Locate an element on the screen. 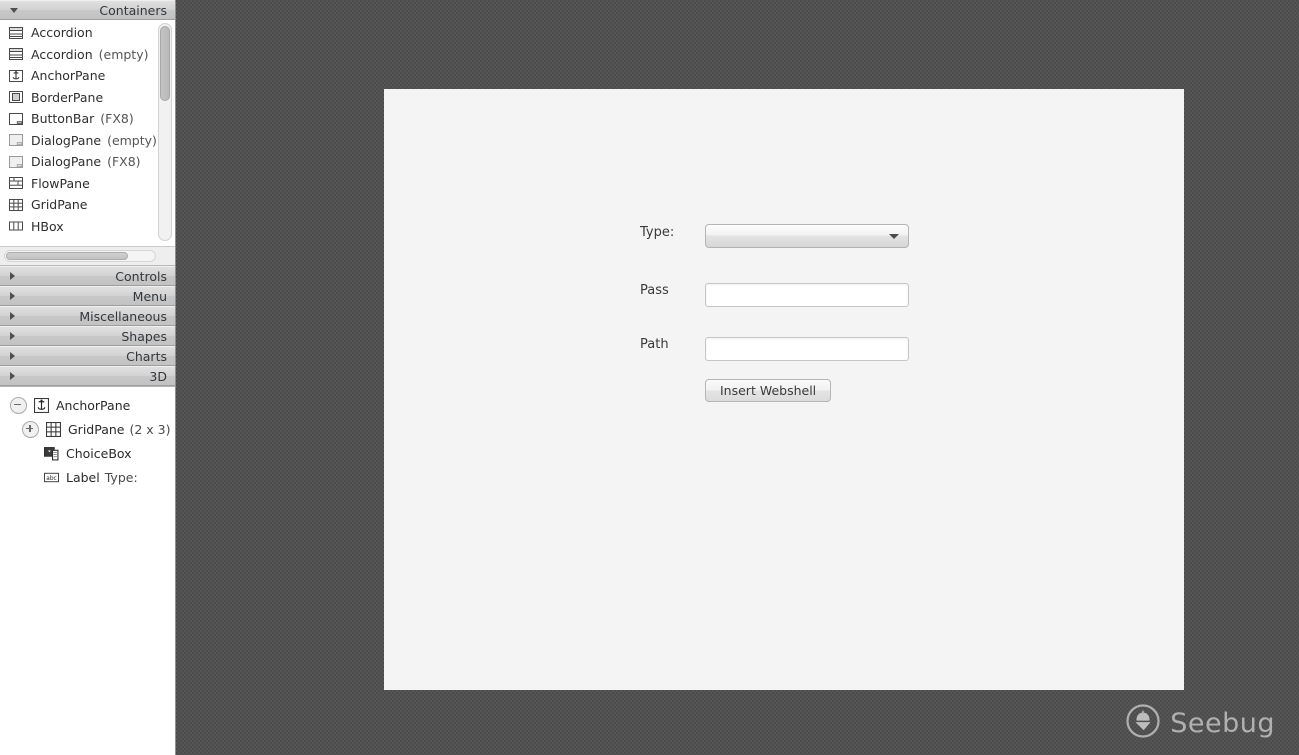  tree-row-gridpane: GridPane (2 x 3) is located at coordinates (87, 429).